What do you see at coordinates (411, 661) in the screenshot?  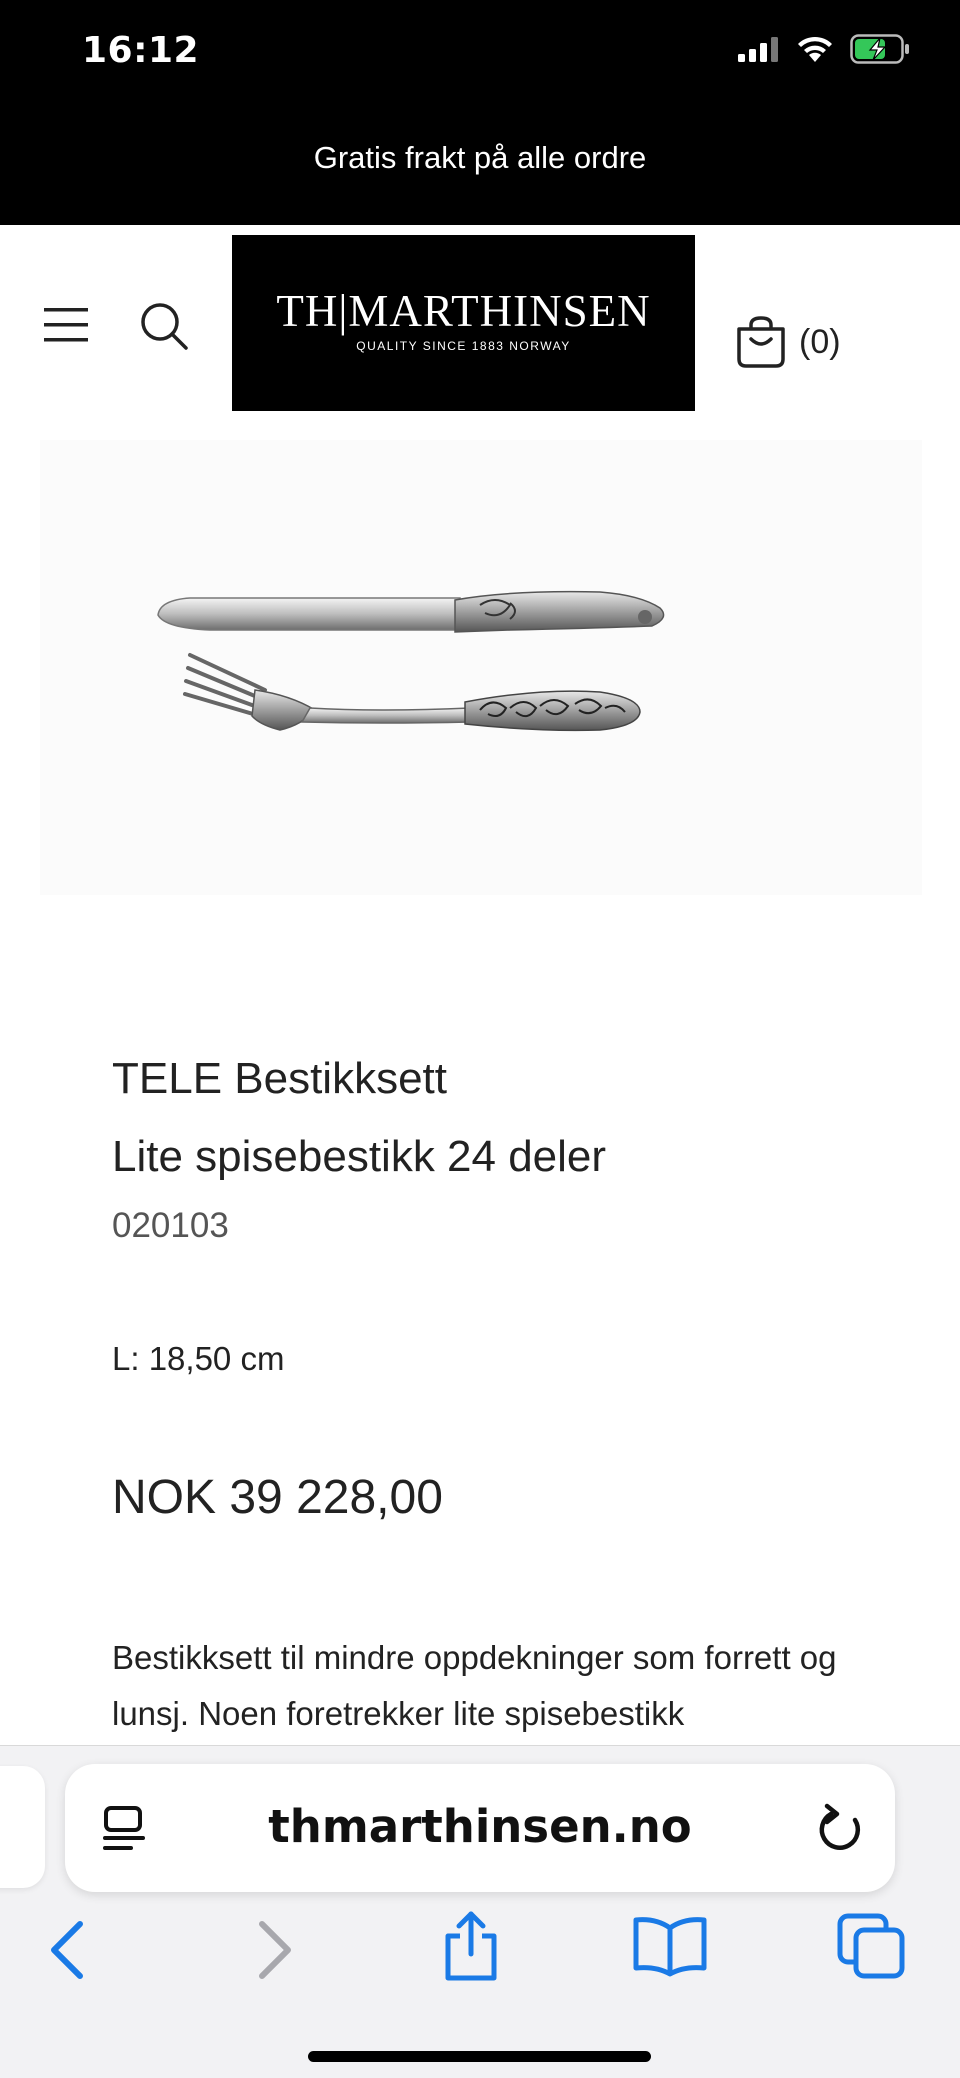 I see `cutlery-image` at bounding box center [411, 661].